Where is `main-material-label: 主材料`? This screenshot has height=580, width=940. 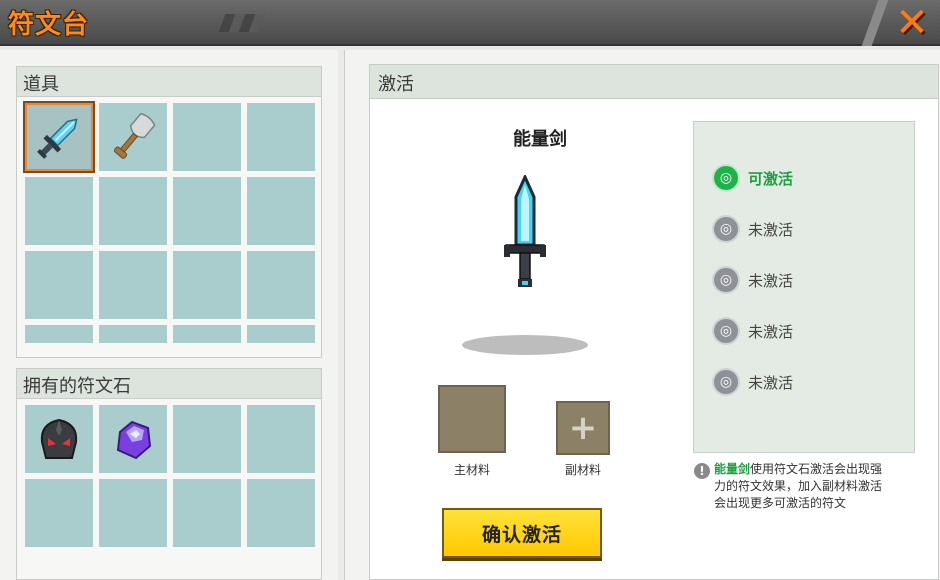
main-material-label: 主材料 is located at coordinates (471, 470).